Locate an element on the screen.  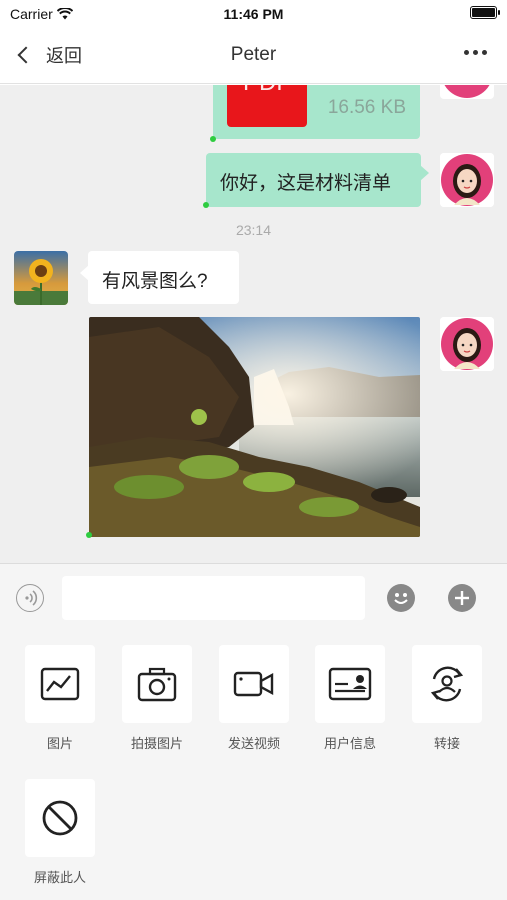
nav-bar: 返回 Peter is located at coordinates (253, 56).